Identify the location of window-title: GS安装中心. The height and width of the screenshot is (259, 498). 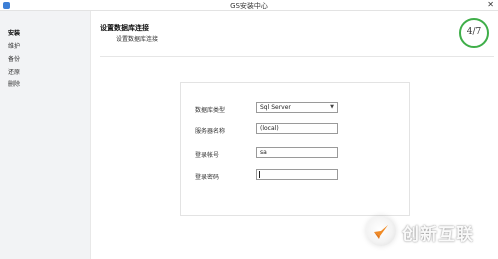
(249, 6).